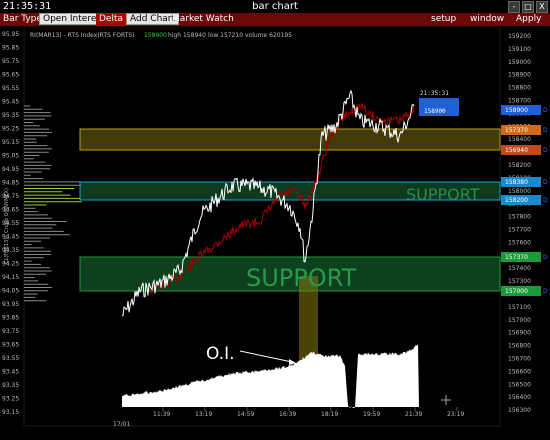 The width and height of the screenshot is (550, 440). What do you see at coordinates (10, 156) in the screenshot?
I see `left-axis-label: 95.05` at bounding box center [10, 156].